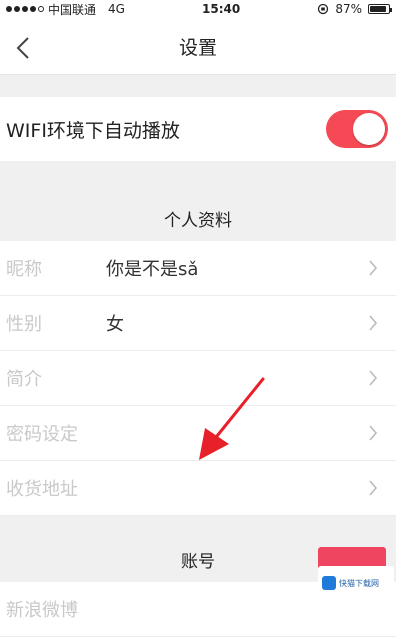 This screenshot has height=637, width=396. I want to click on row-label: 收货地址, so click(42, 489).